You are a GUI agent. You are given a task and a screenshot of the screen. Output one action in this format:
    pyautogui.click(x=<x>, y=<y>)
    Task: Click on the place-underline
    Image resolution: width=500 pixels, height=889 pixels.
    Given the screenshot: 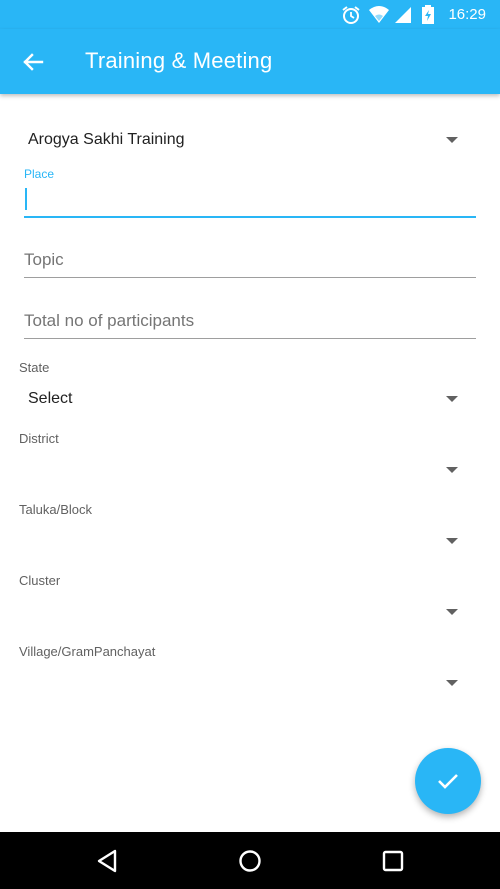 What is the action you would take?
    pyautogui.click(x=250, y=217)
    